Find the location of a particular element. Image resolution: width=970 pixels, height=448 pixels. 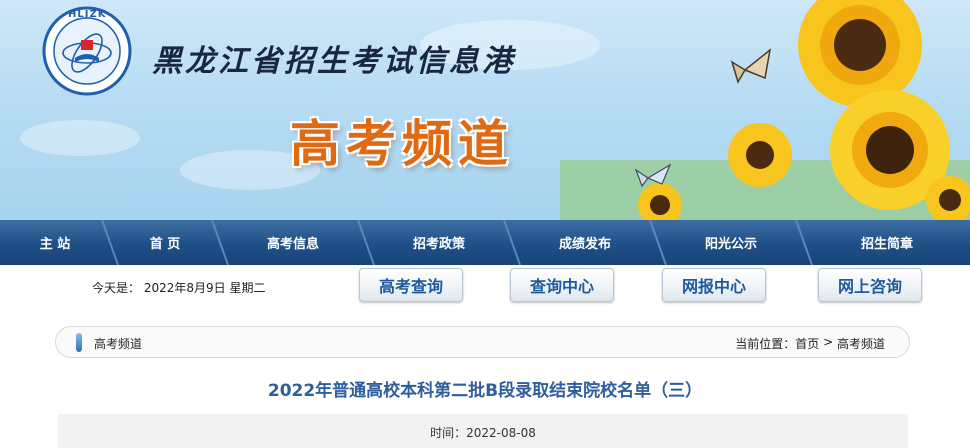

breadcrumb-current-link: 高考频道 is located at coordinates (861, 343).